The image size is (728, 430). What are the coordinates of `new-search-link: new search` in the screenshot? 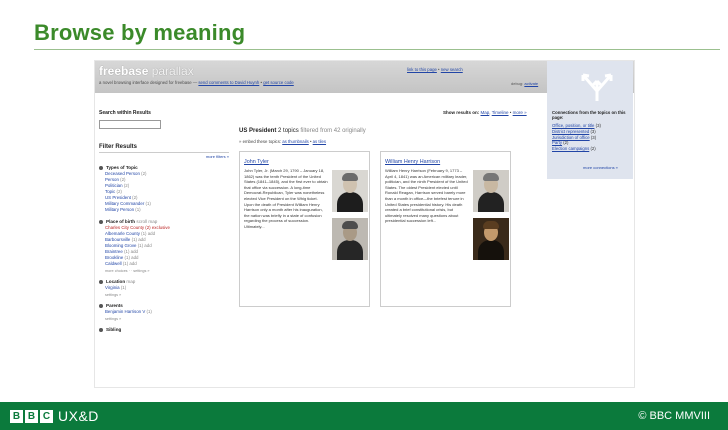 It's located at (452, 69).